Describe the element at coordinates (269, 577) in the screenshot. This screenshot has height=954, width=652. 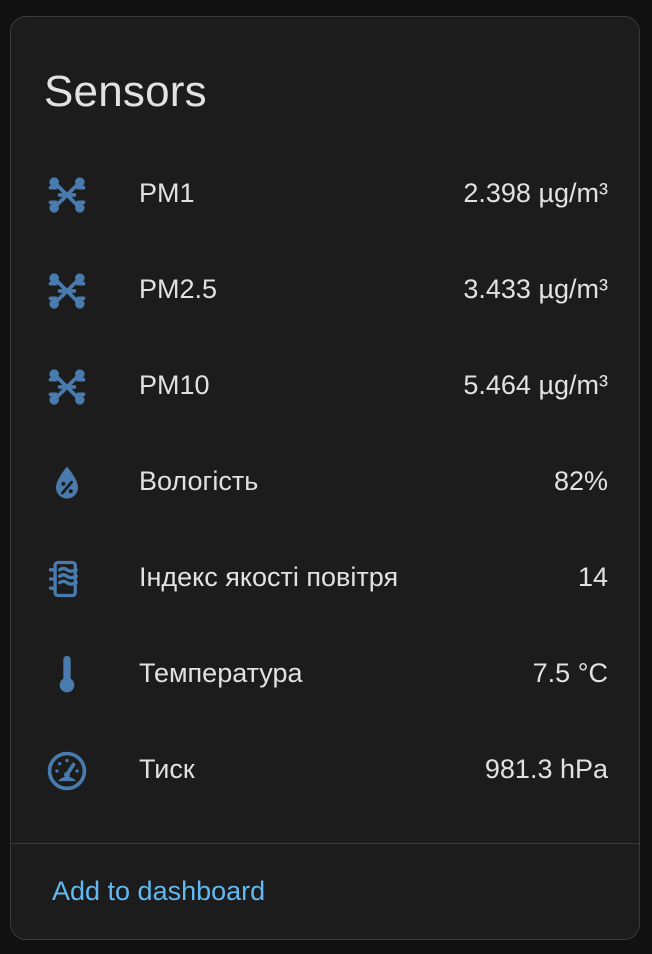
I see `sensor-label: Індекс якості повітря` at that location.